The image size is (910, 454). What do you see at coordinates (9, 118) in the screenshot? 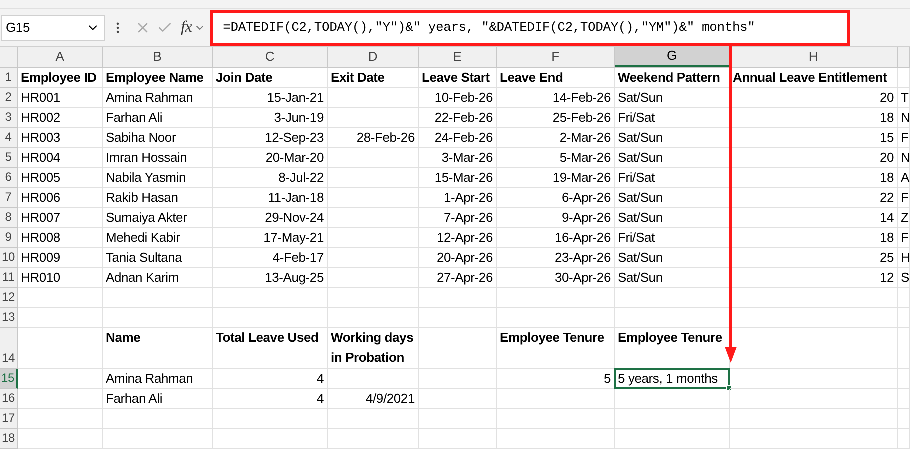
I see `row-header: 3` at bounding box center [9, 118].